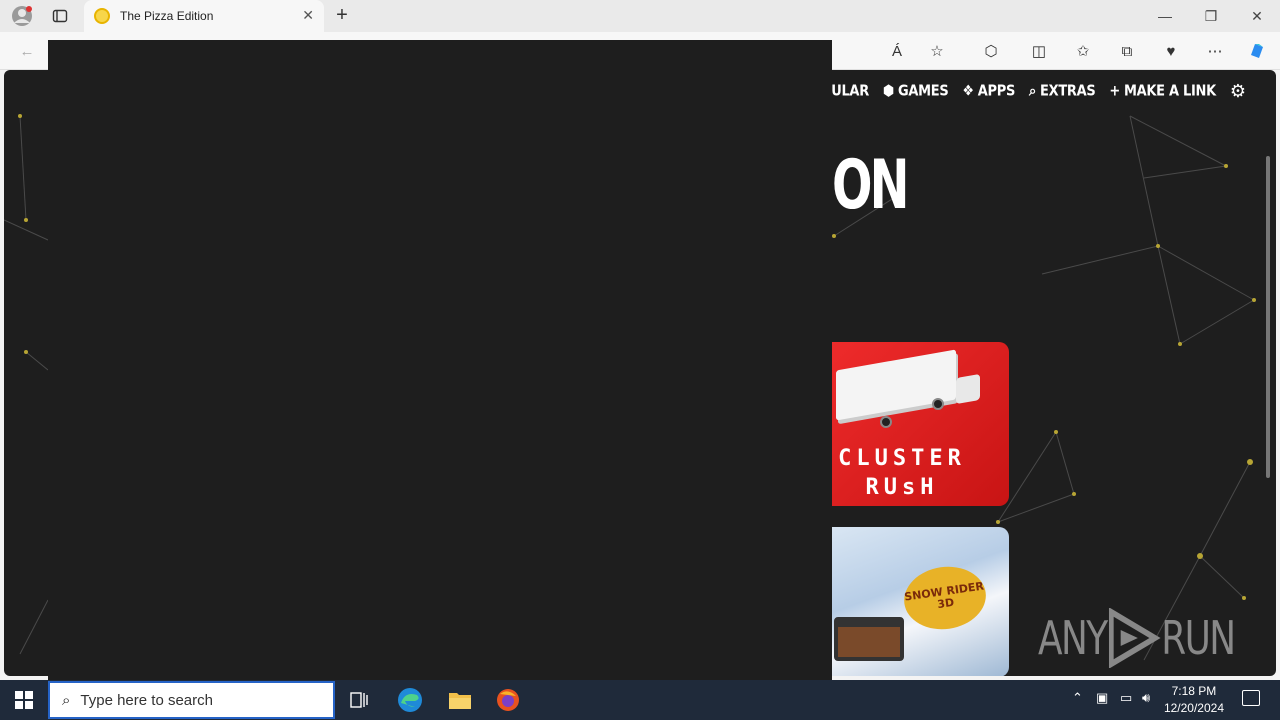 The height and width of the screenshot is (720, 1280). Describe the element at coordinates (60, 16) in the screenshot. I see `tab-actions-icon` at that location.